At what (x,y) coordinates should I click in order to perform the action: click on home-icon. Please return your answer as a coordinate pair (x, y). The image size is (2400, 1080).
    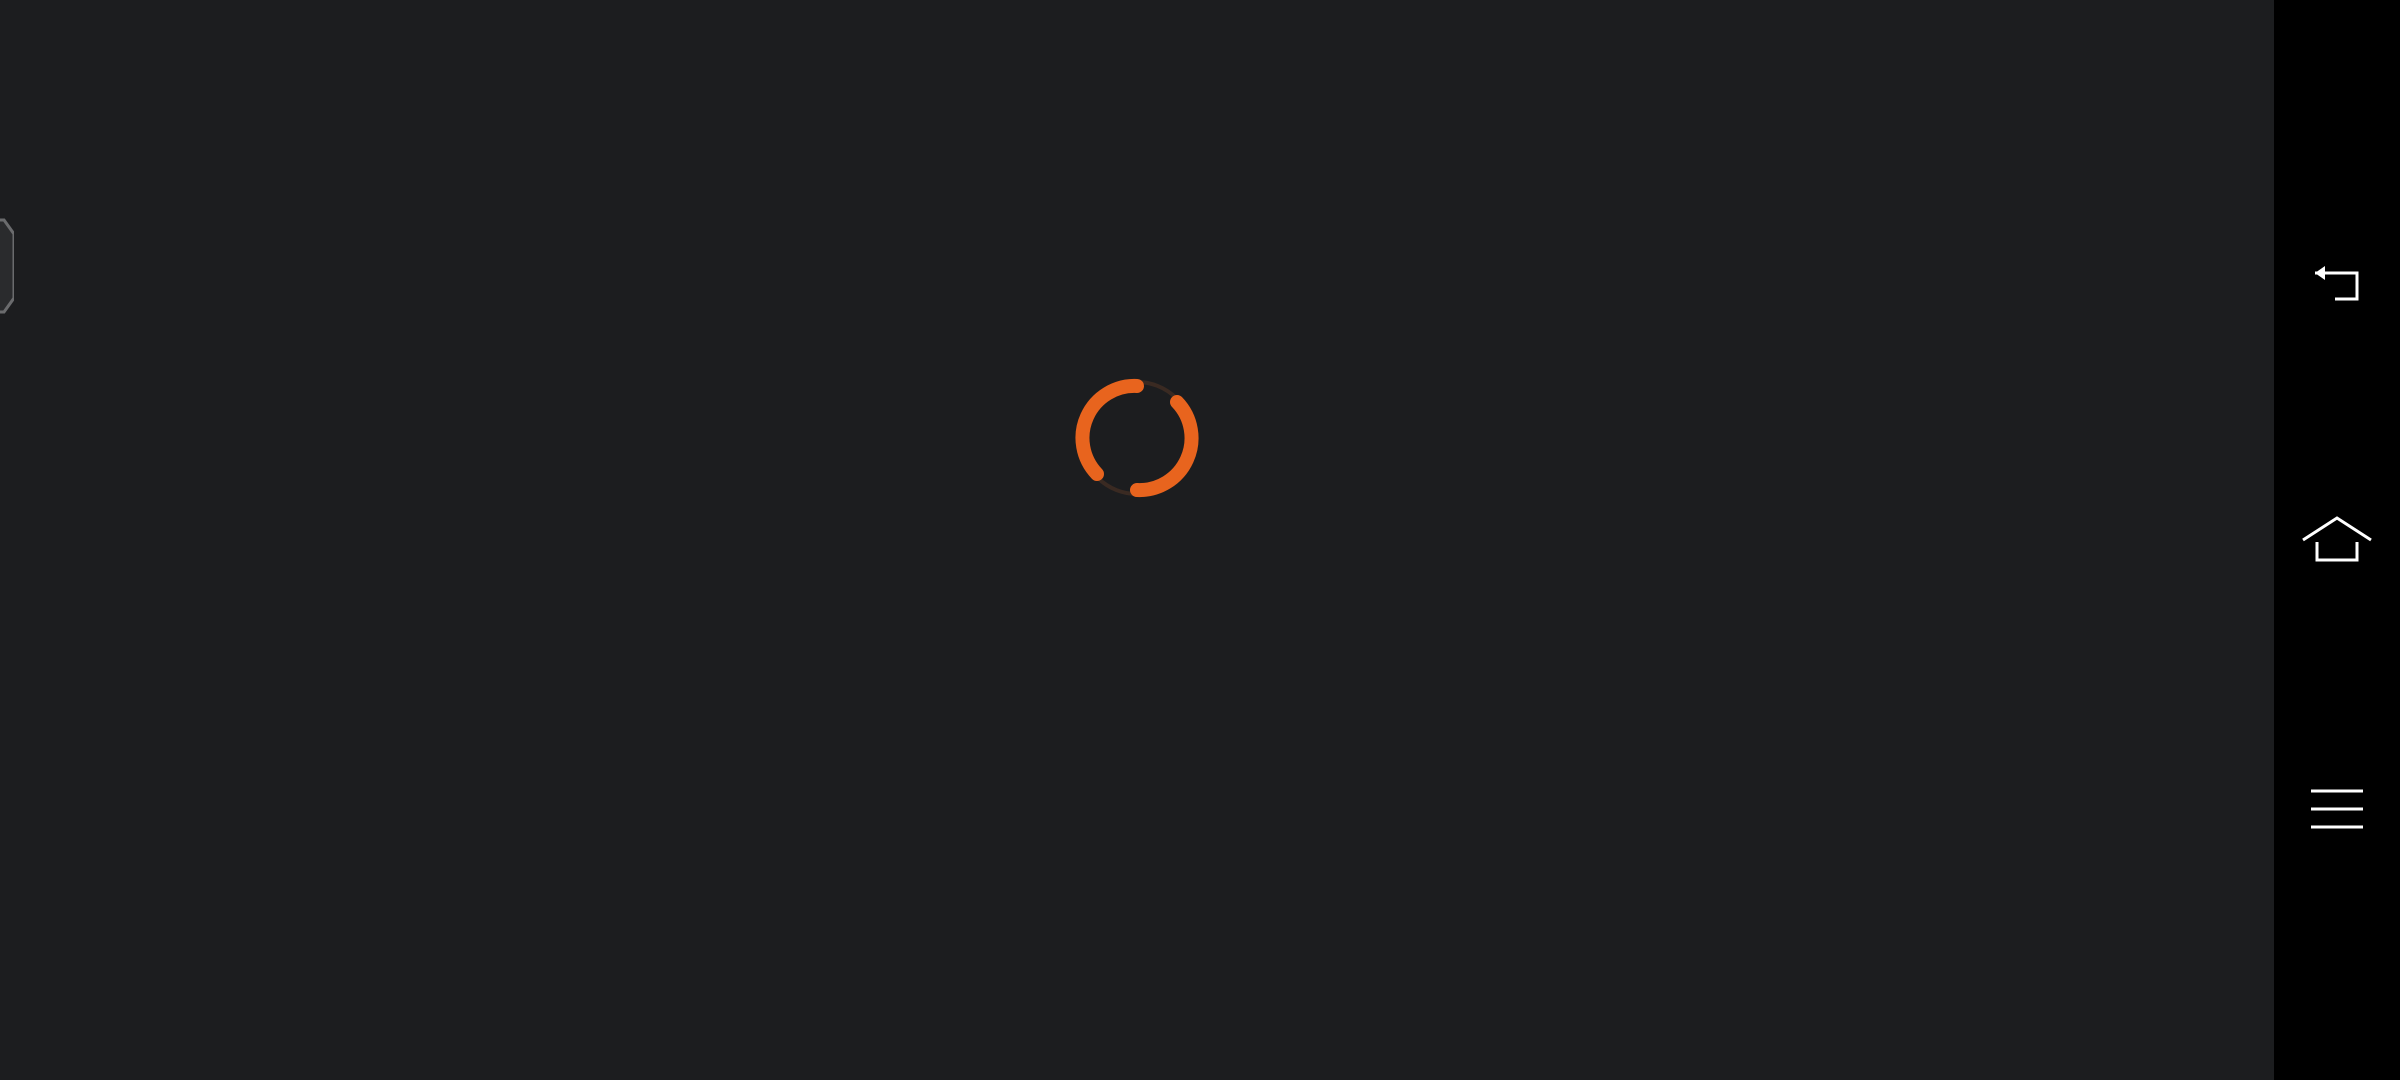
    Looking at the image, I should click on (2337, 539).